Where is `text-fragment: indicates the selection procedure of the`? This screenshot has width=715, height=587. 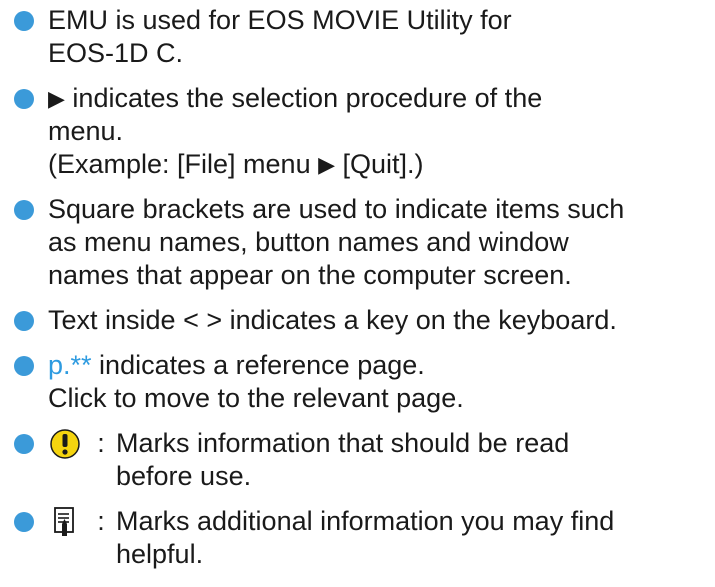
text-fragment: indicates the selection procedure of the is located at coordinates (303, 98).